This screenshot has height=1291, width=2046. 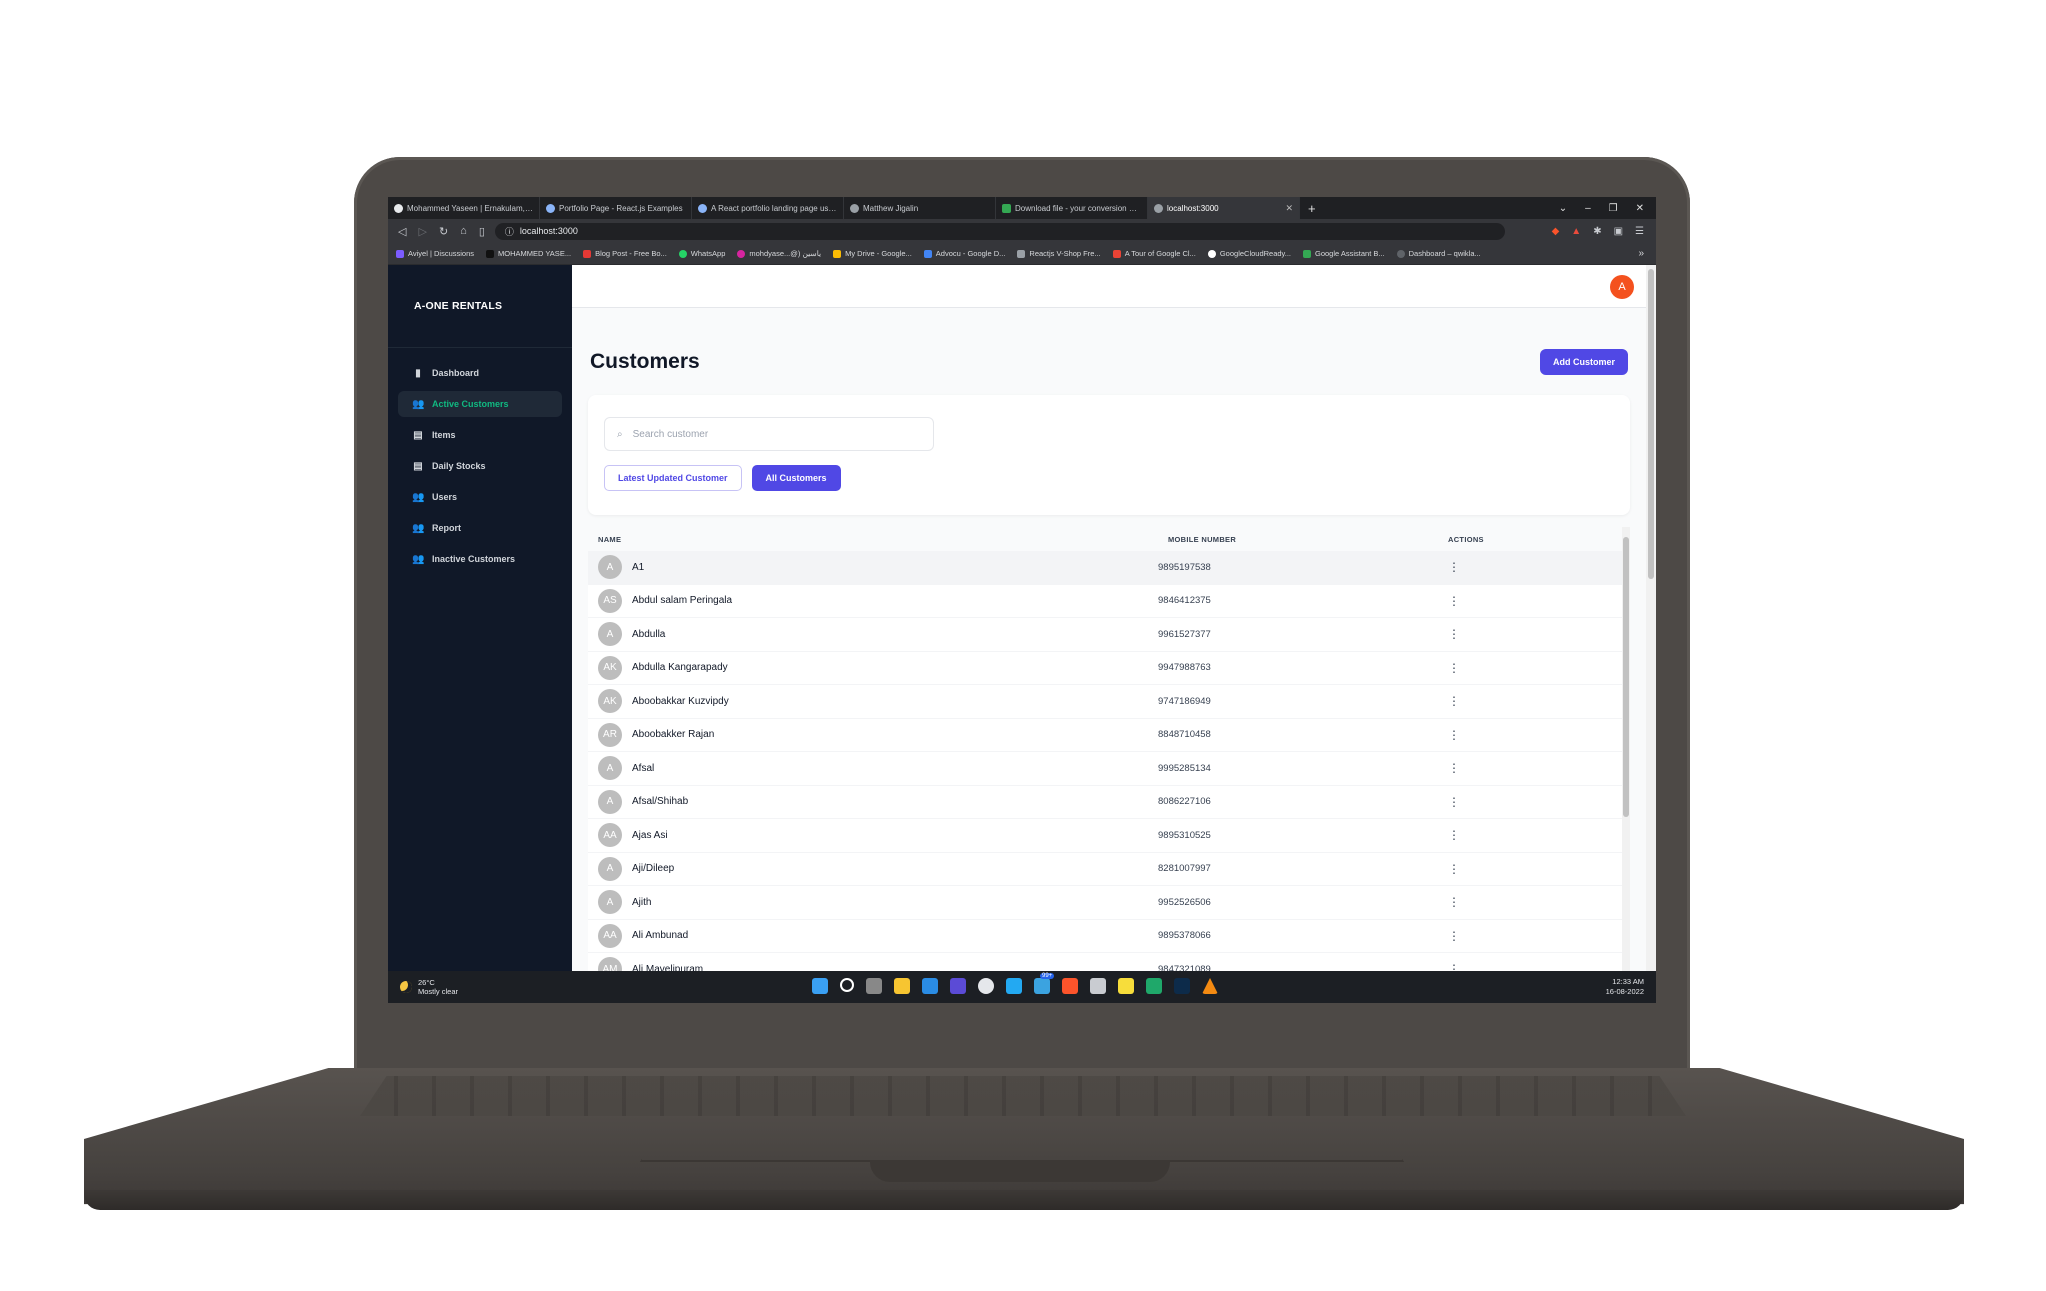 What do you see at coordinates (402, 231) in the screenshot?
I see `back-icon: ◁` at bounding box center [402, 231].